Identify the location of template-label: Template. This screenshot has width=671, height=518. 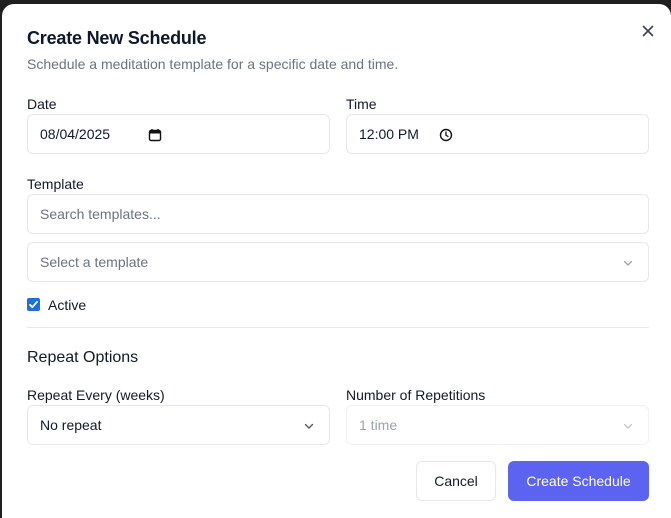
(55, 184).